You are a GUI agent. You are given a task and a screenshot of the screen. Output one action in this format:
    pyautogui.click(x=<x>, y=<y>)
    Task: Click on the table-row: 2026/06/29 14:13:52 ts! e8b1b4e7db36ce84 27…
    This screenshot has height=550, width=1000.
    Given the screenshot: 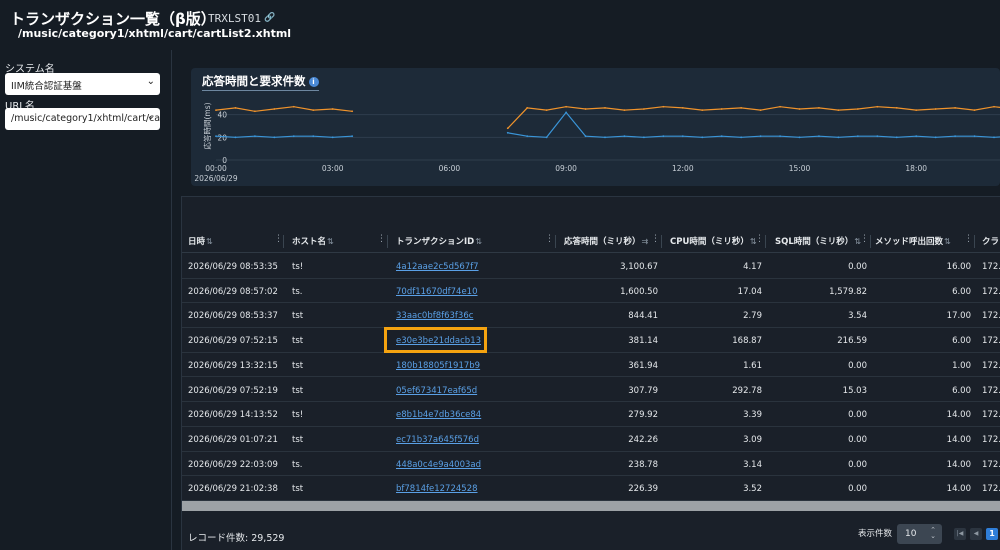 What is the action you would take?
    pyautogui.click(x=591, y=414)
    